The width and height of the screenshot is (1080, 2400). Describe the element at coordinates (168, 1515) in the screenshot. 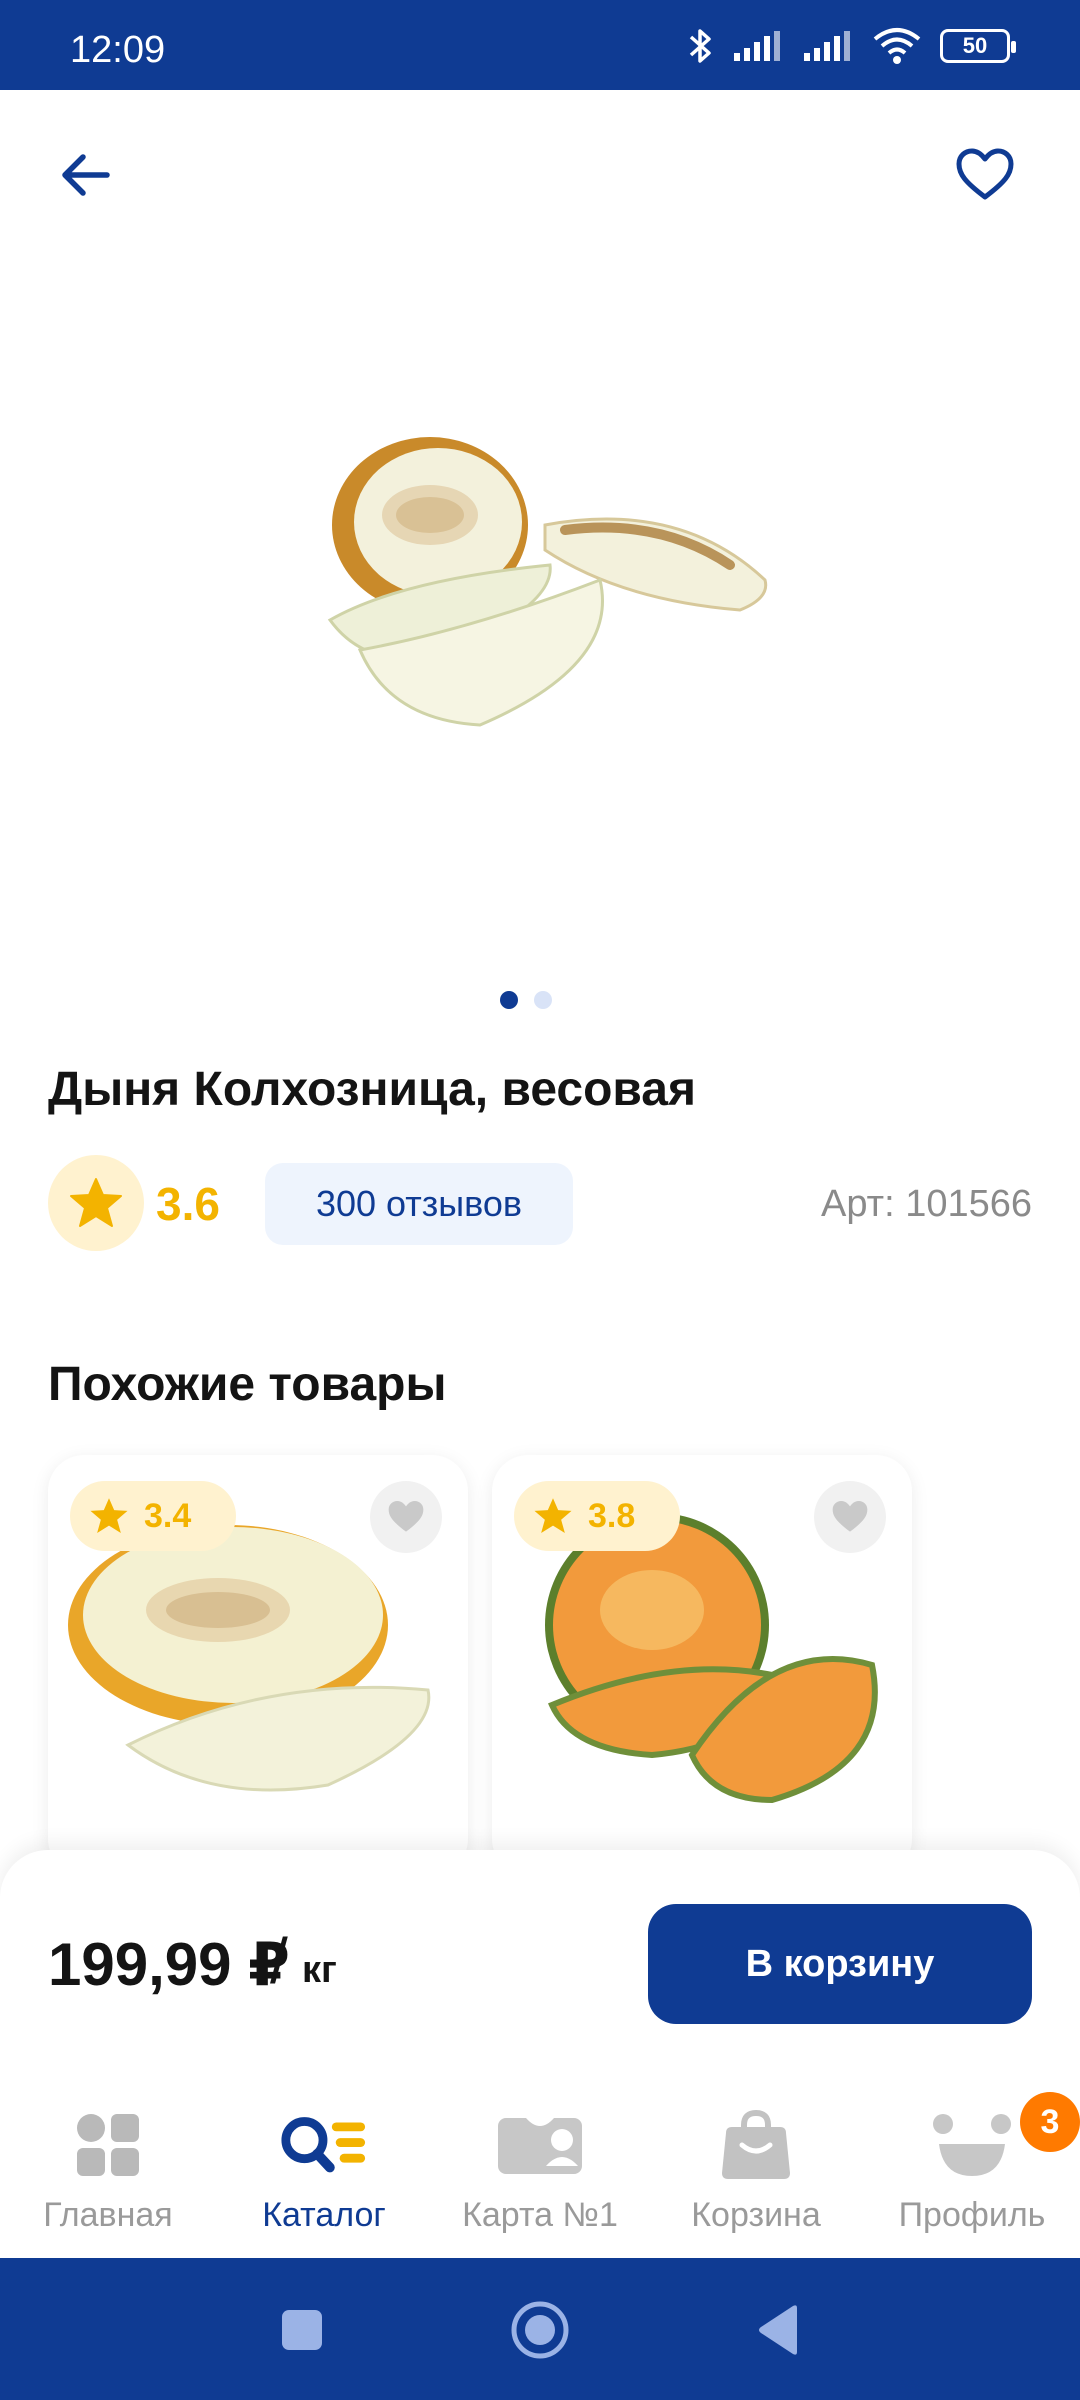

I see `card-rating-value: 3.4` at that location.